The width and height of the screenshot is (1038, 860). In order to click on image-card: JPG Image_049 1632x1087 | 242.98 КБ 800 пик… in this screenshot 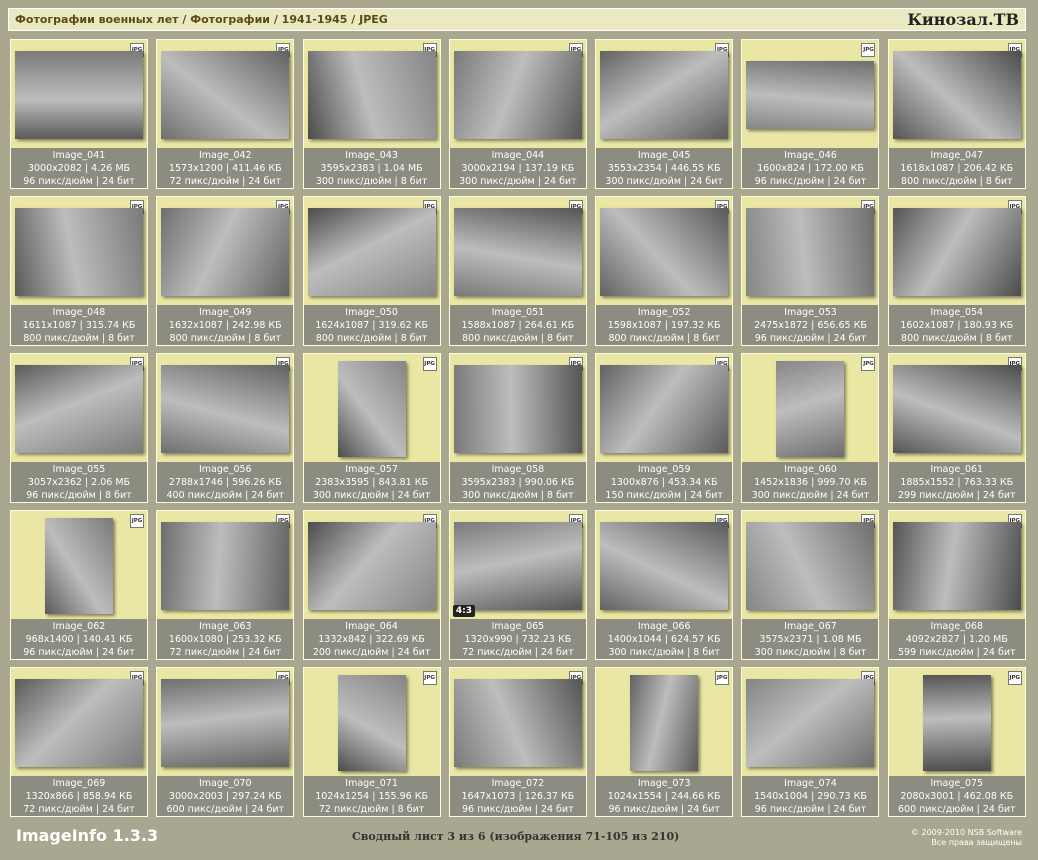, I will do `click(225, 271)`.